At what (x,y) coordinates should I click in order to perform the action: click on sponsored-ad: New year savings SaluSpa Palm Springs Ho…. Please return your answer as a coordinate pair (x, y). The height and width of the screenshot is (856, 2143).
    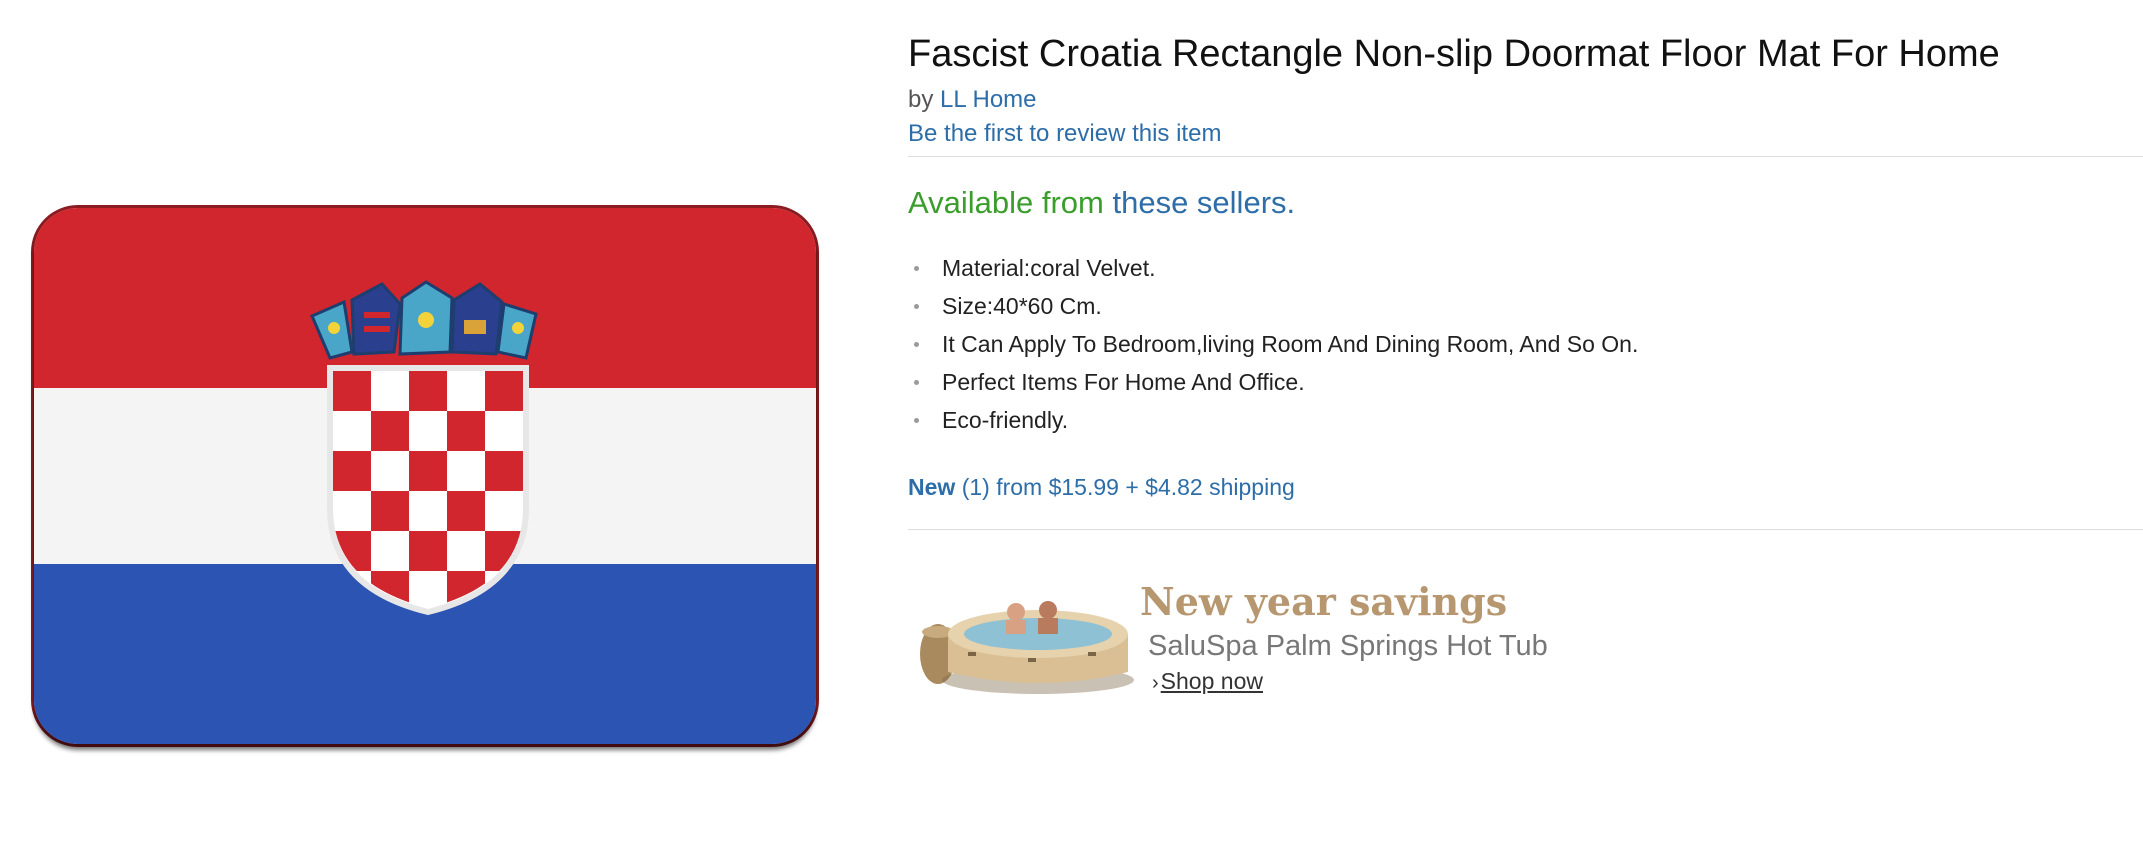
    Looking at the image, I should click on (1525, 632).